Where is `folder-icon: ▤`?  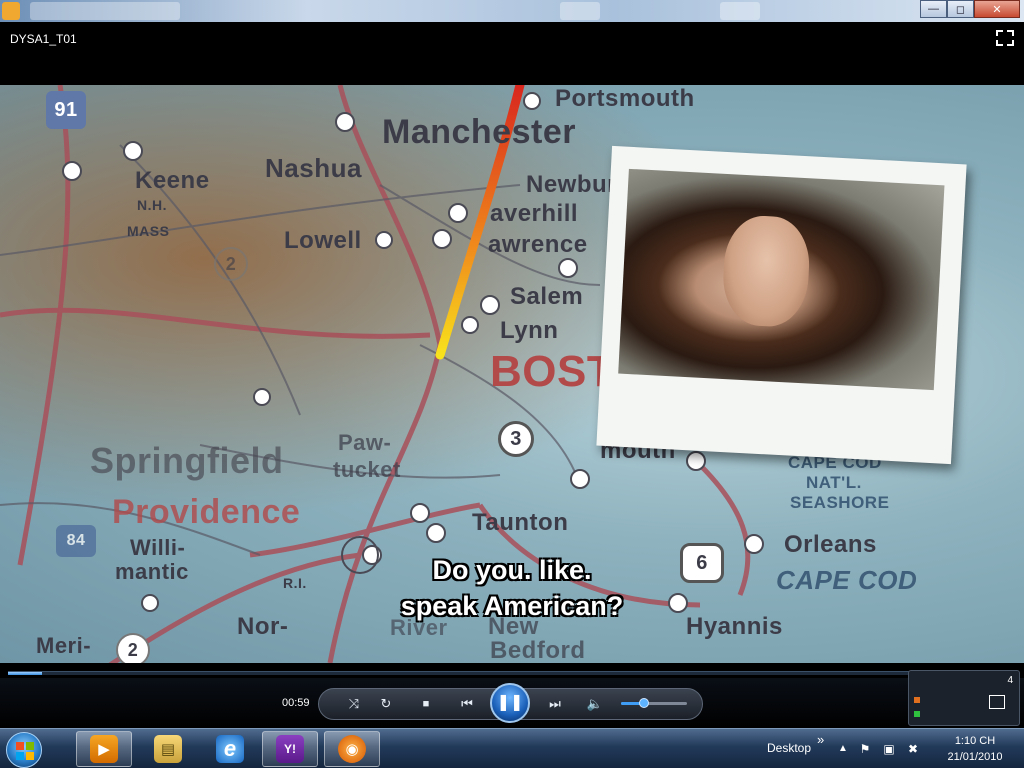
folder-icon: ▤ is located at coordinates (168, 749).